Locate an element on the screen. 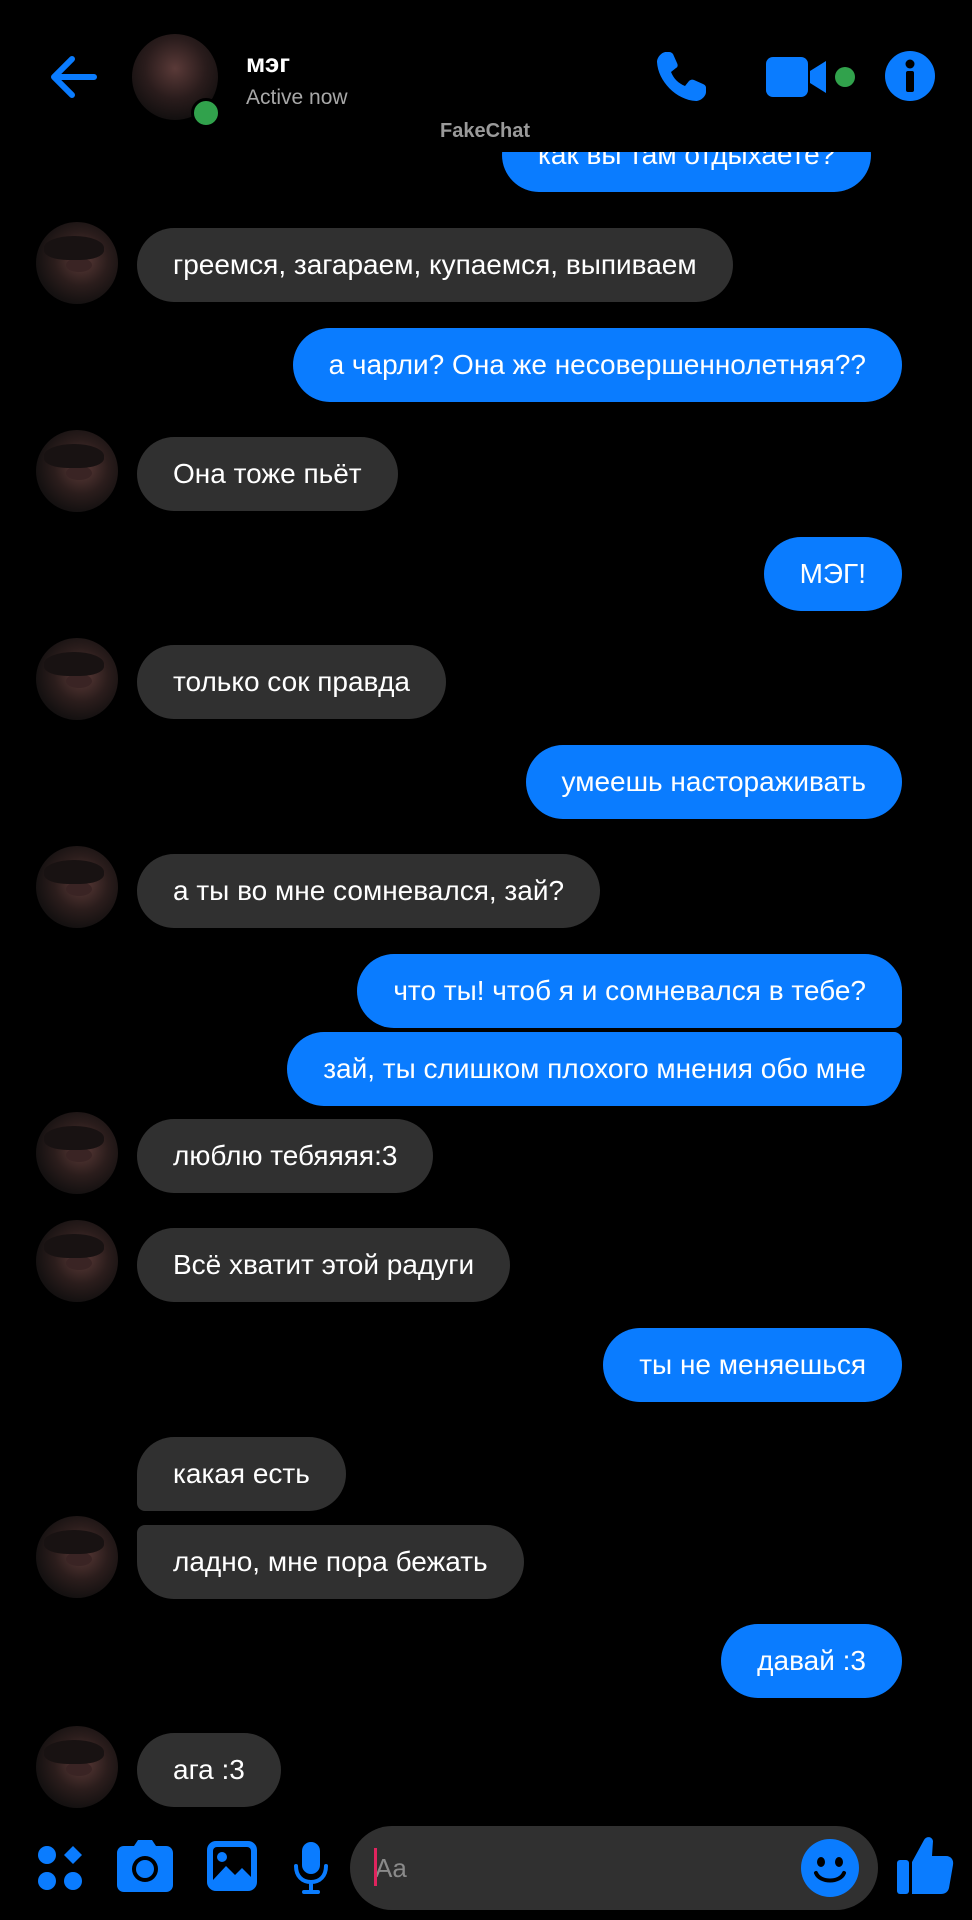 The height and width of the screenshot is (1920, 972). message-bubble-incoming: ладно, мне пора бежать is located at coordinates (330, 1562).